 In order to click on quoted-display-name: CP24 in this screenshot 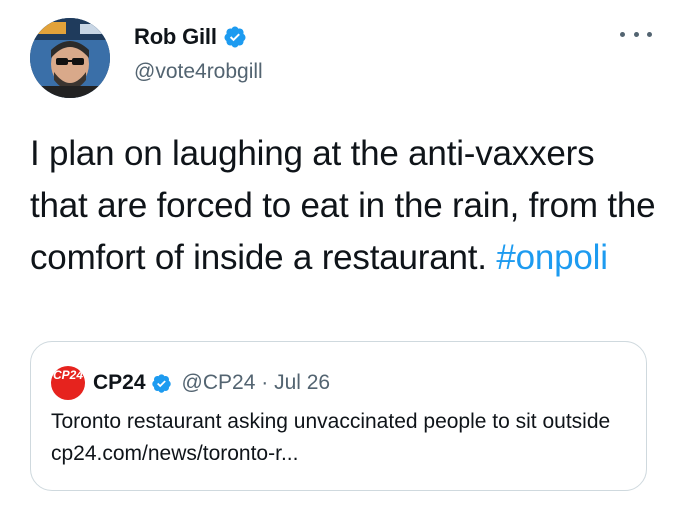, I will do `click(119, 382)`.